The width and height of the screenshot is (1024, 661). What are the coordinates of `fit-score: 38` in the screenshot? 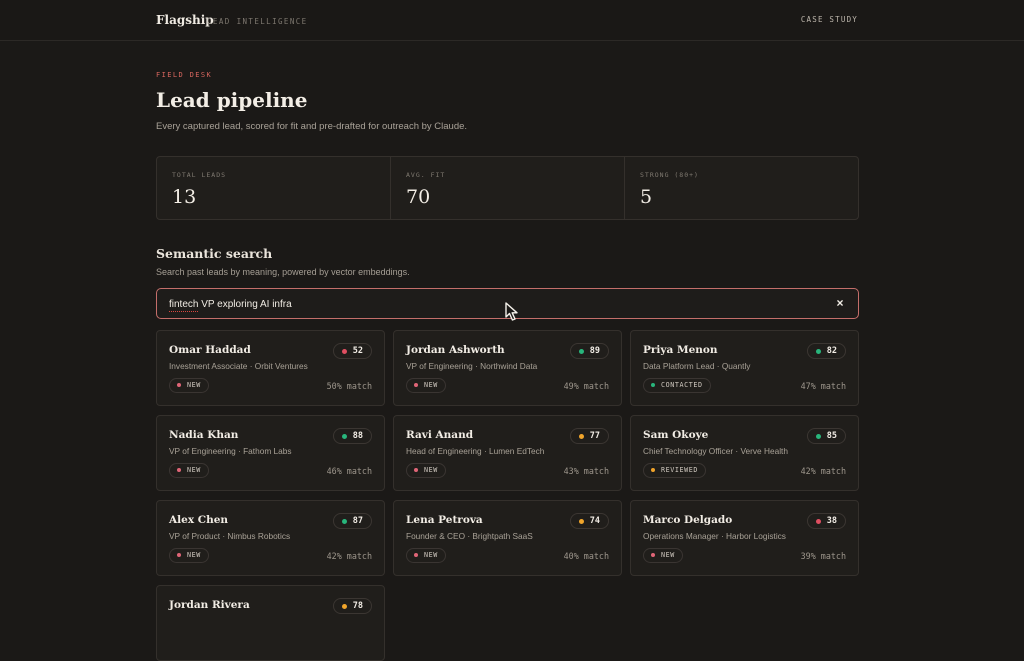 It's located at (831, 521).